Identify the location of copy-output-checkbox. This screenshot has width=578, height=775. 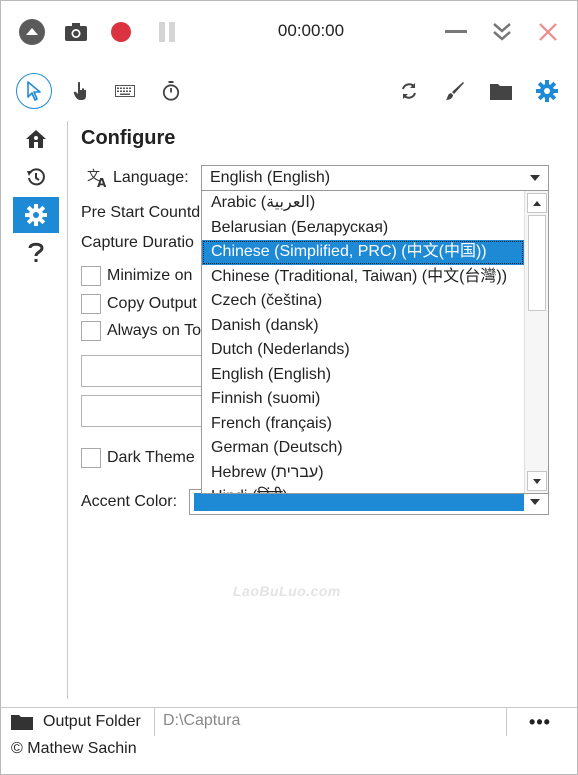
(91, 304).